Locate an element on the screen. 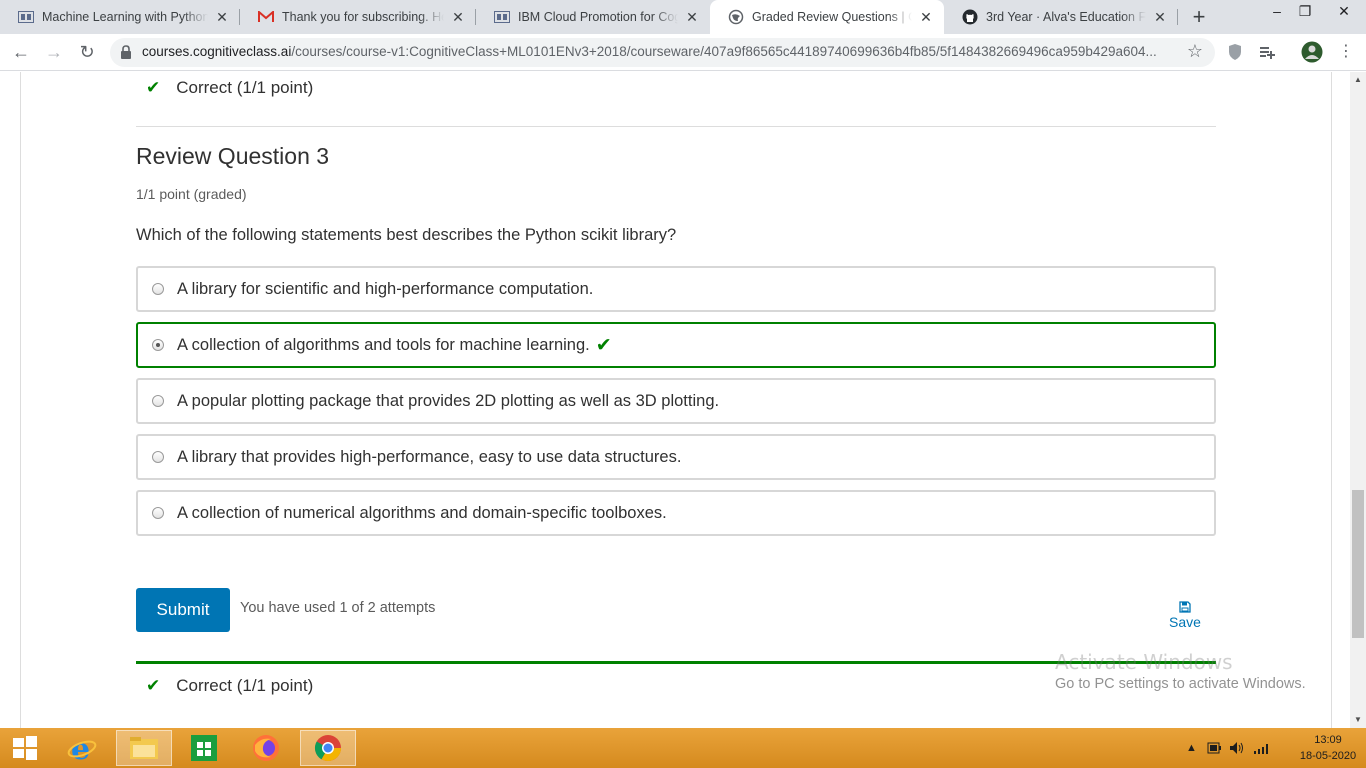 The width and height of the screenshot is (1366, 768). content-left-border is located at coordinates (20, 400).